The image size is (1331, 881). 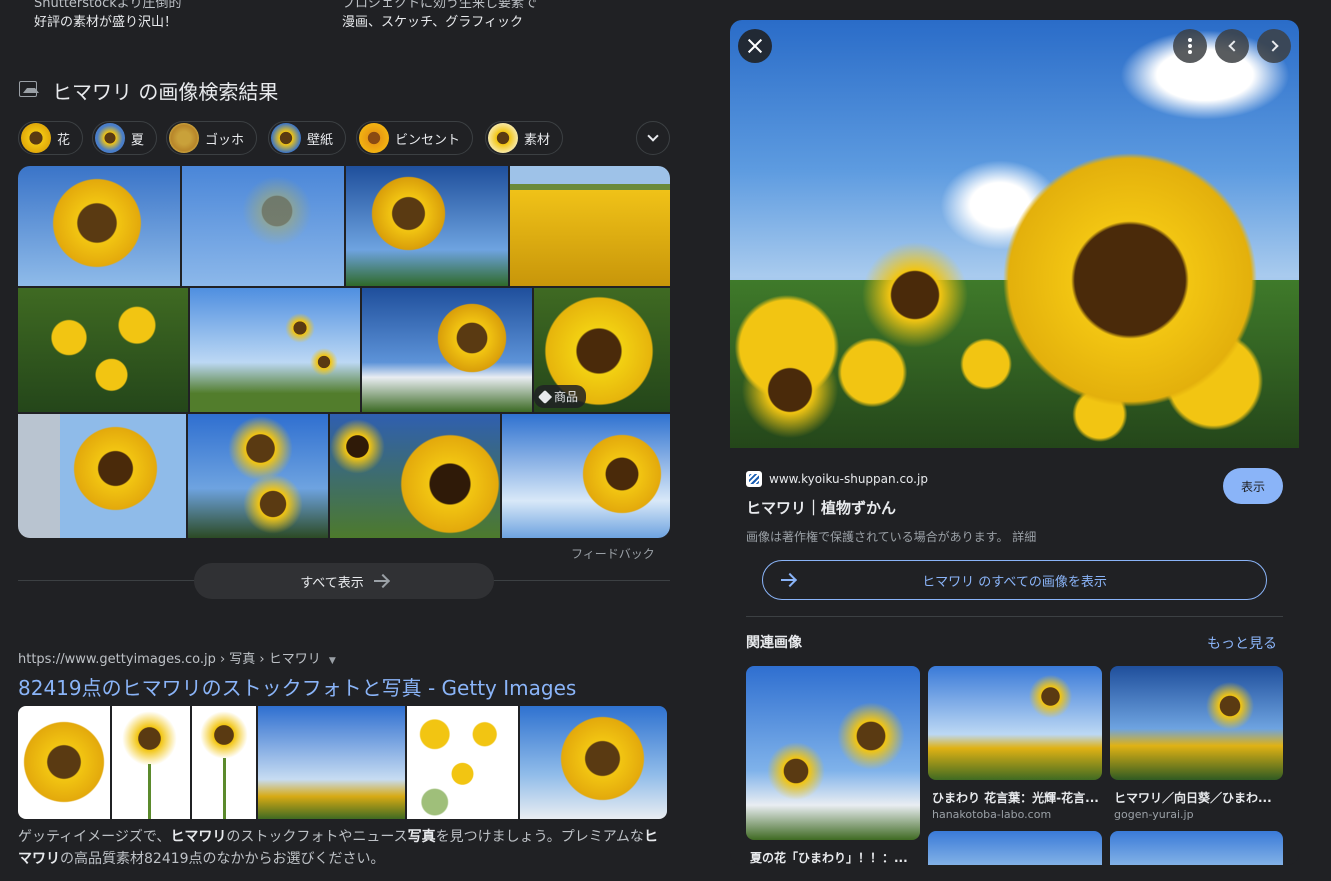 I want to click on related-domain: hanakotoba-labo.com, so click(x=992, y=814).